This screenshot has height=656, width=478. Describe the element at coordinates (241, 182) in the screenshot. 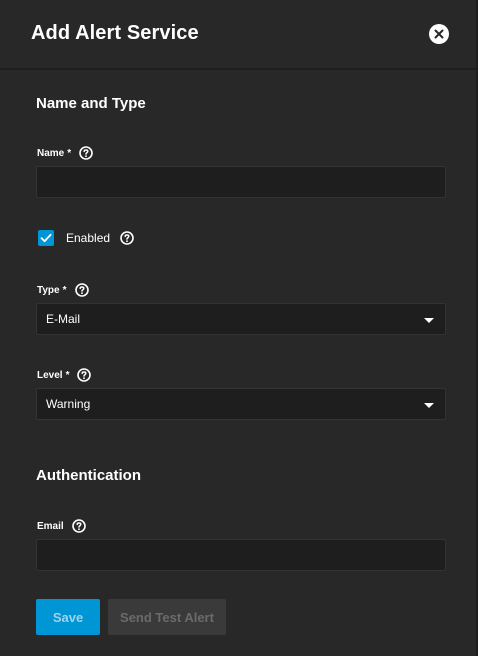

I see `name-input` at that location.